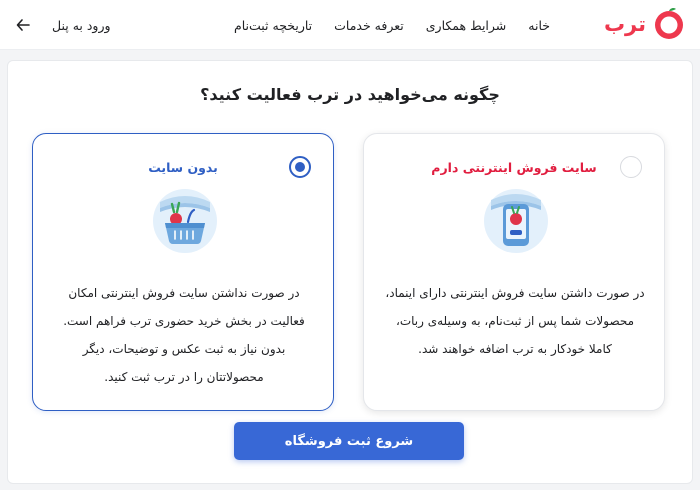 The image size is (700, 490). I want to click on torob-logo-icon, so click(669, 23).